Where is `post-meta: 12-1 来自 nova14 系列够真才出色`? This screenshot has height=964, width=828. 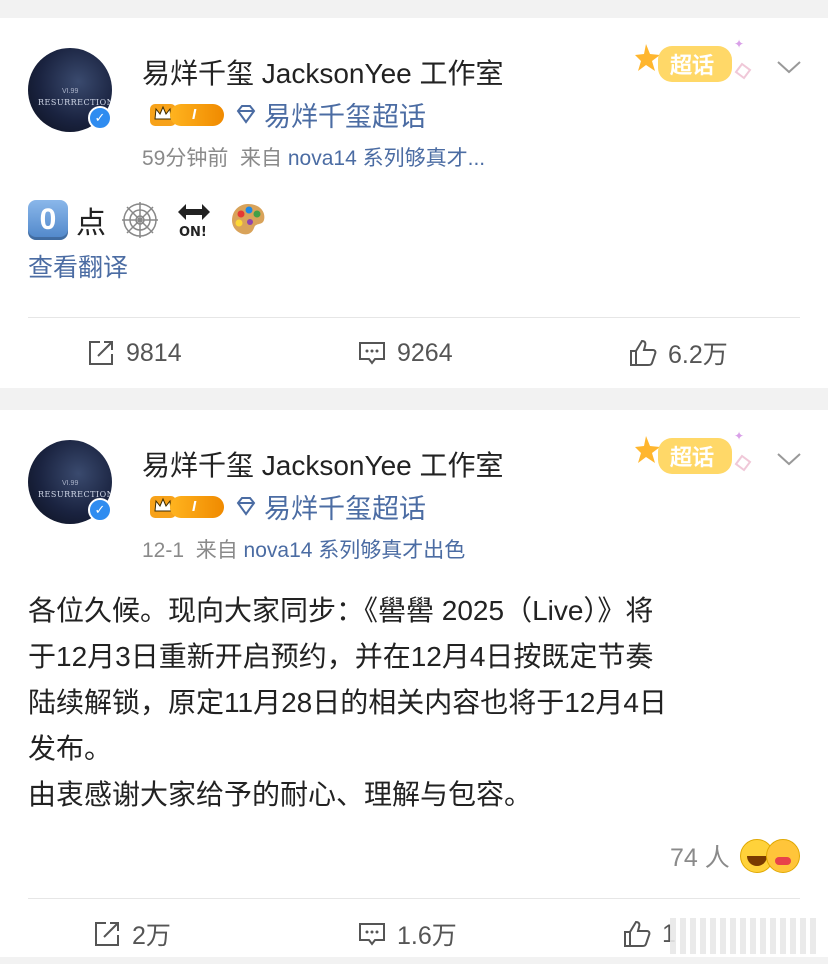 post-meta: 12-1 来自 nova14 系列够真才出色 is located at coordinates (303, 549).